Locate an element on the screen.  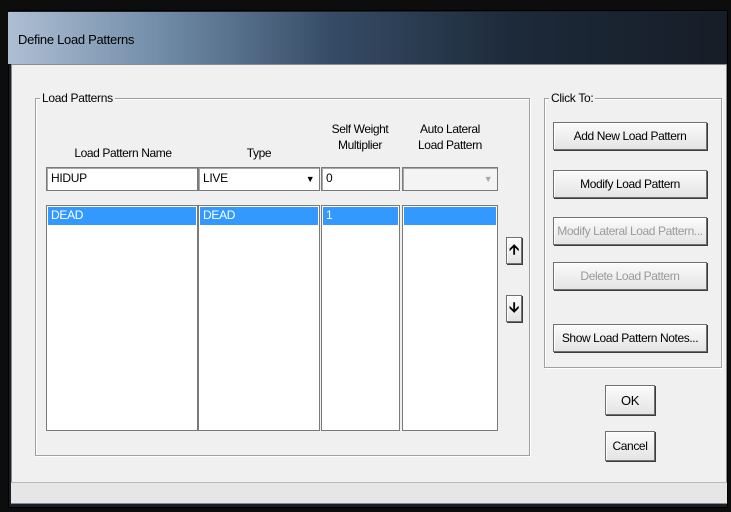
column-header-name: Load Pattern Name is located at coordinates (123, 153).